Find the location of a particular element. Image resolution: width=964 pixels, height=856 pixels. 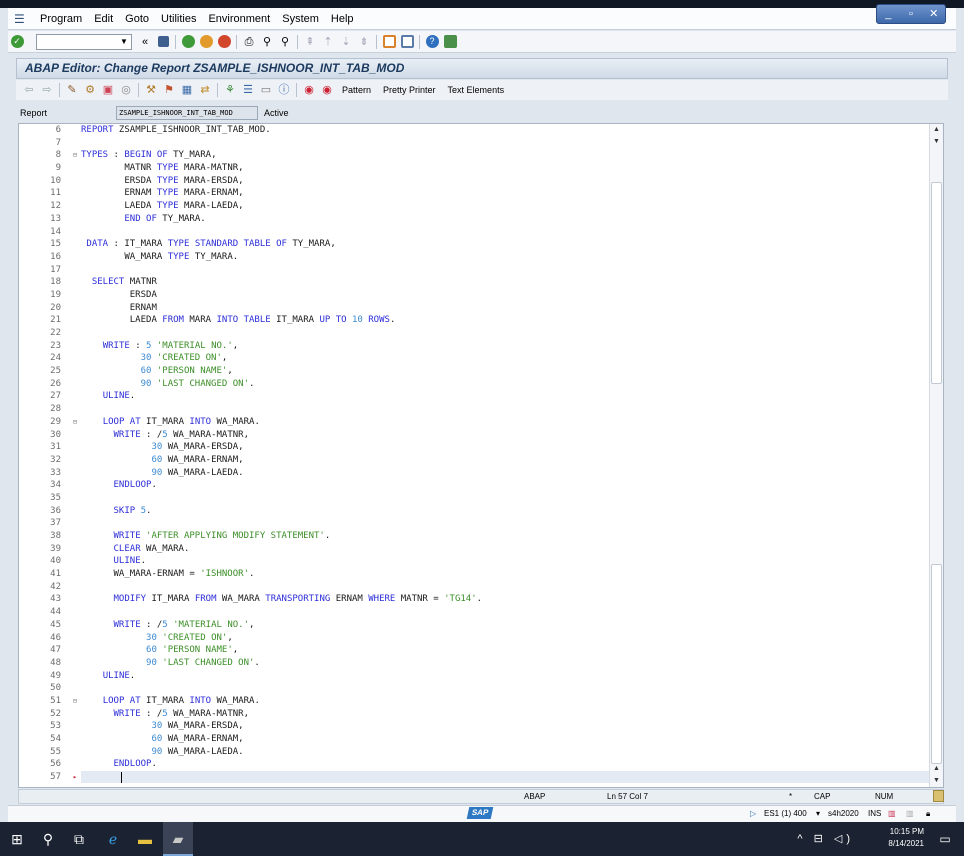

code-line: 44 is located at coordinates (474, 612).